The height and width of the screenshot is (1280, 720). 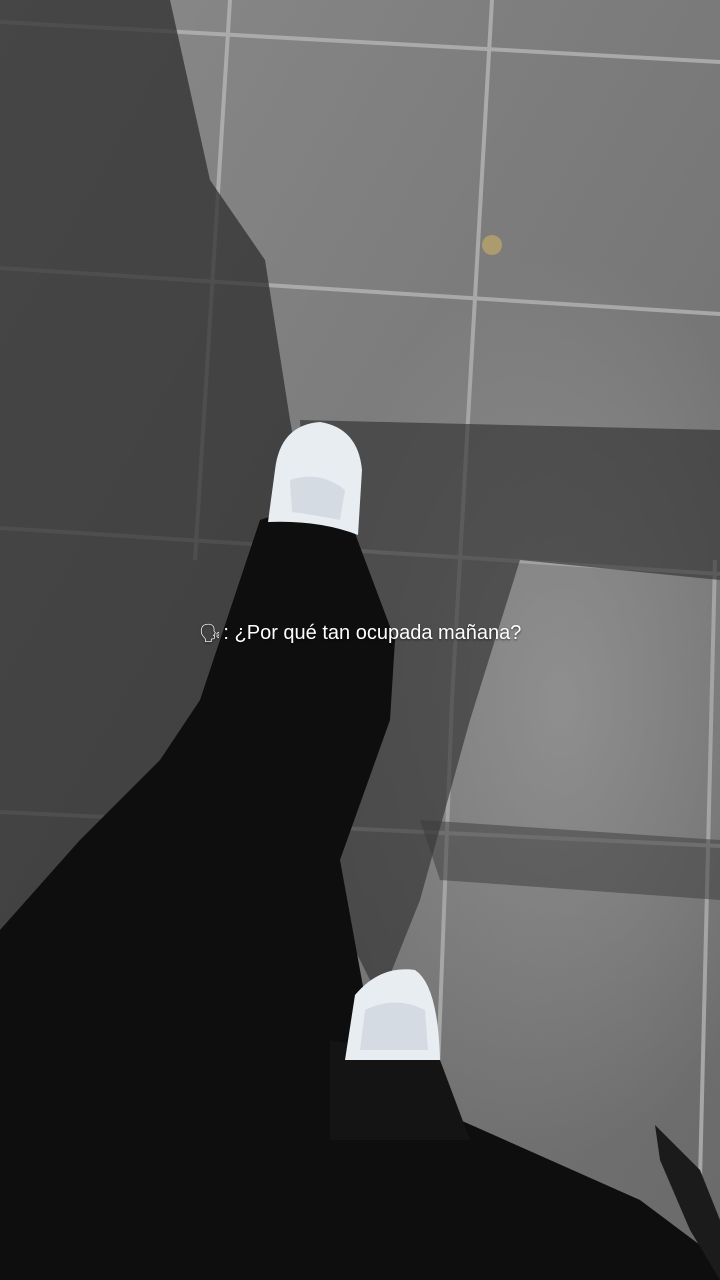 I want to click on story-caption: 🗣: ¿Por qué tan ocupada mañana?, so click(x=360, y=633).